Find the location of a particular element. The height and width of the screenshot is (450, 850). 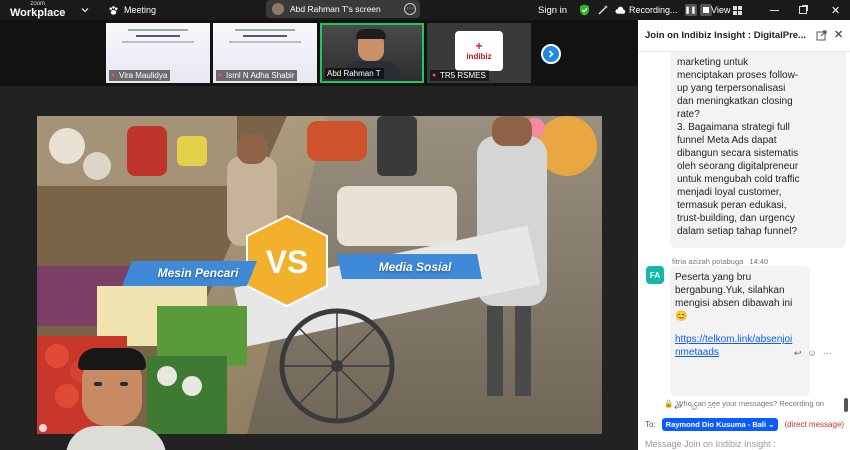

zoom-logo: zoom Workplace is located at coordinates (37, 10).